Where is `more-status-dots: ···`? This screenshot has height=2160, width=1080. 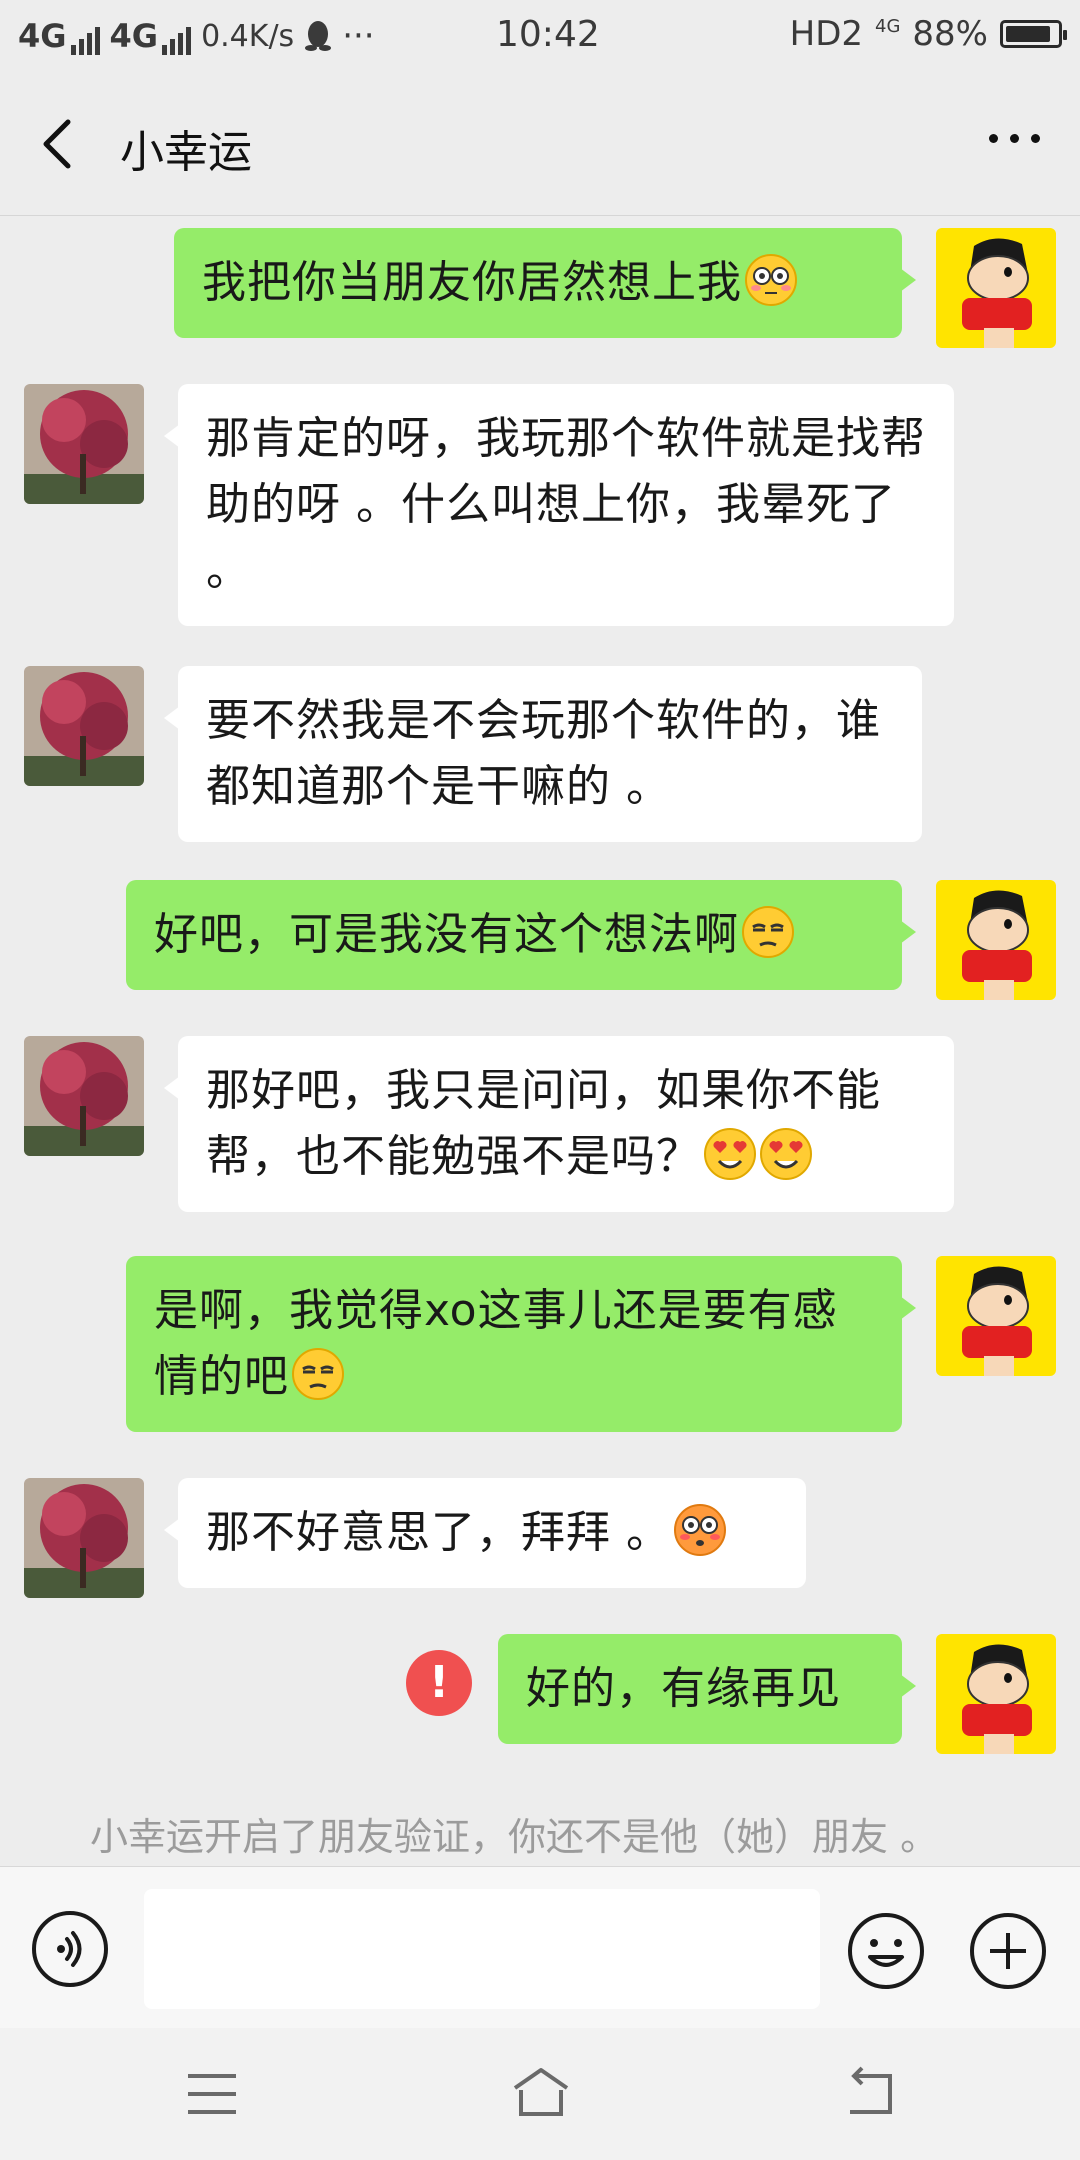
more-status-dots: ··· is located at coordinates (358, 36).